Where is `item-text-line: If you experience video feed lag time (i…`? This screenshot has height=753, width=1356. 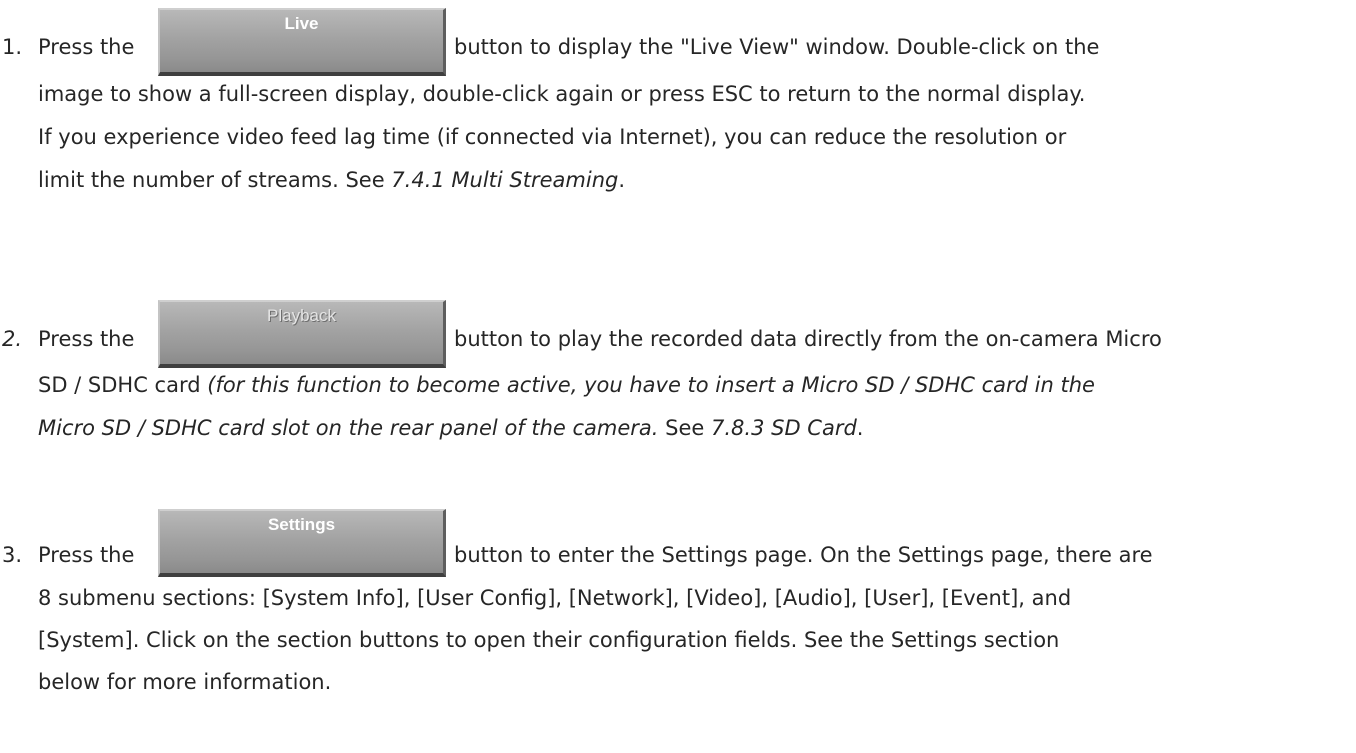 item-text-line: If you experience video feed lag time (i… is located at coordinates (552, 137).